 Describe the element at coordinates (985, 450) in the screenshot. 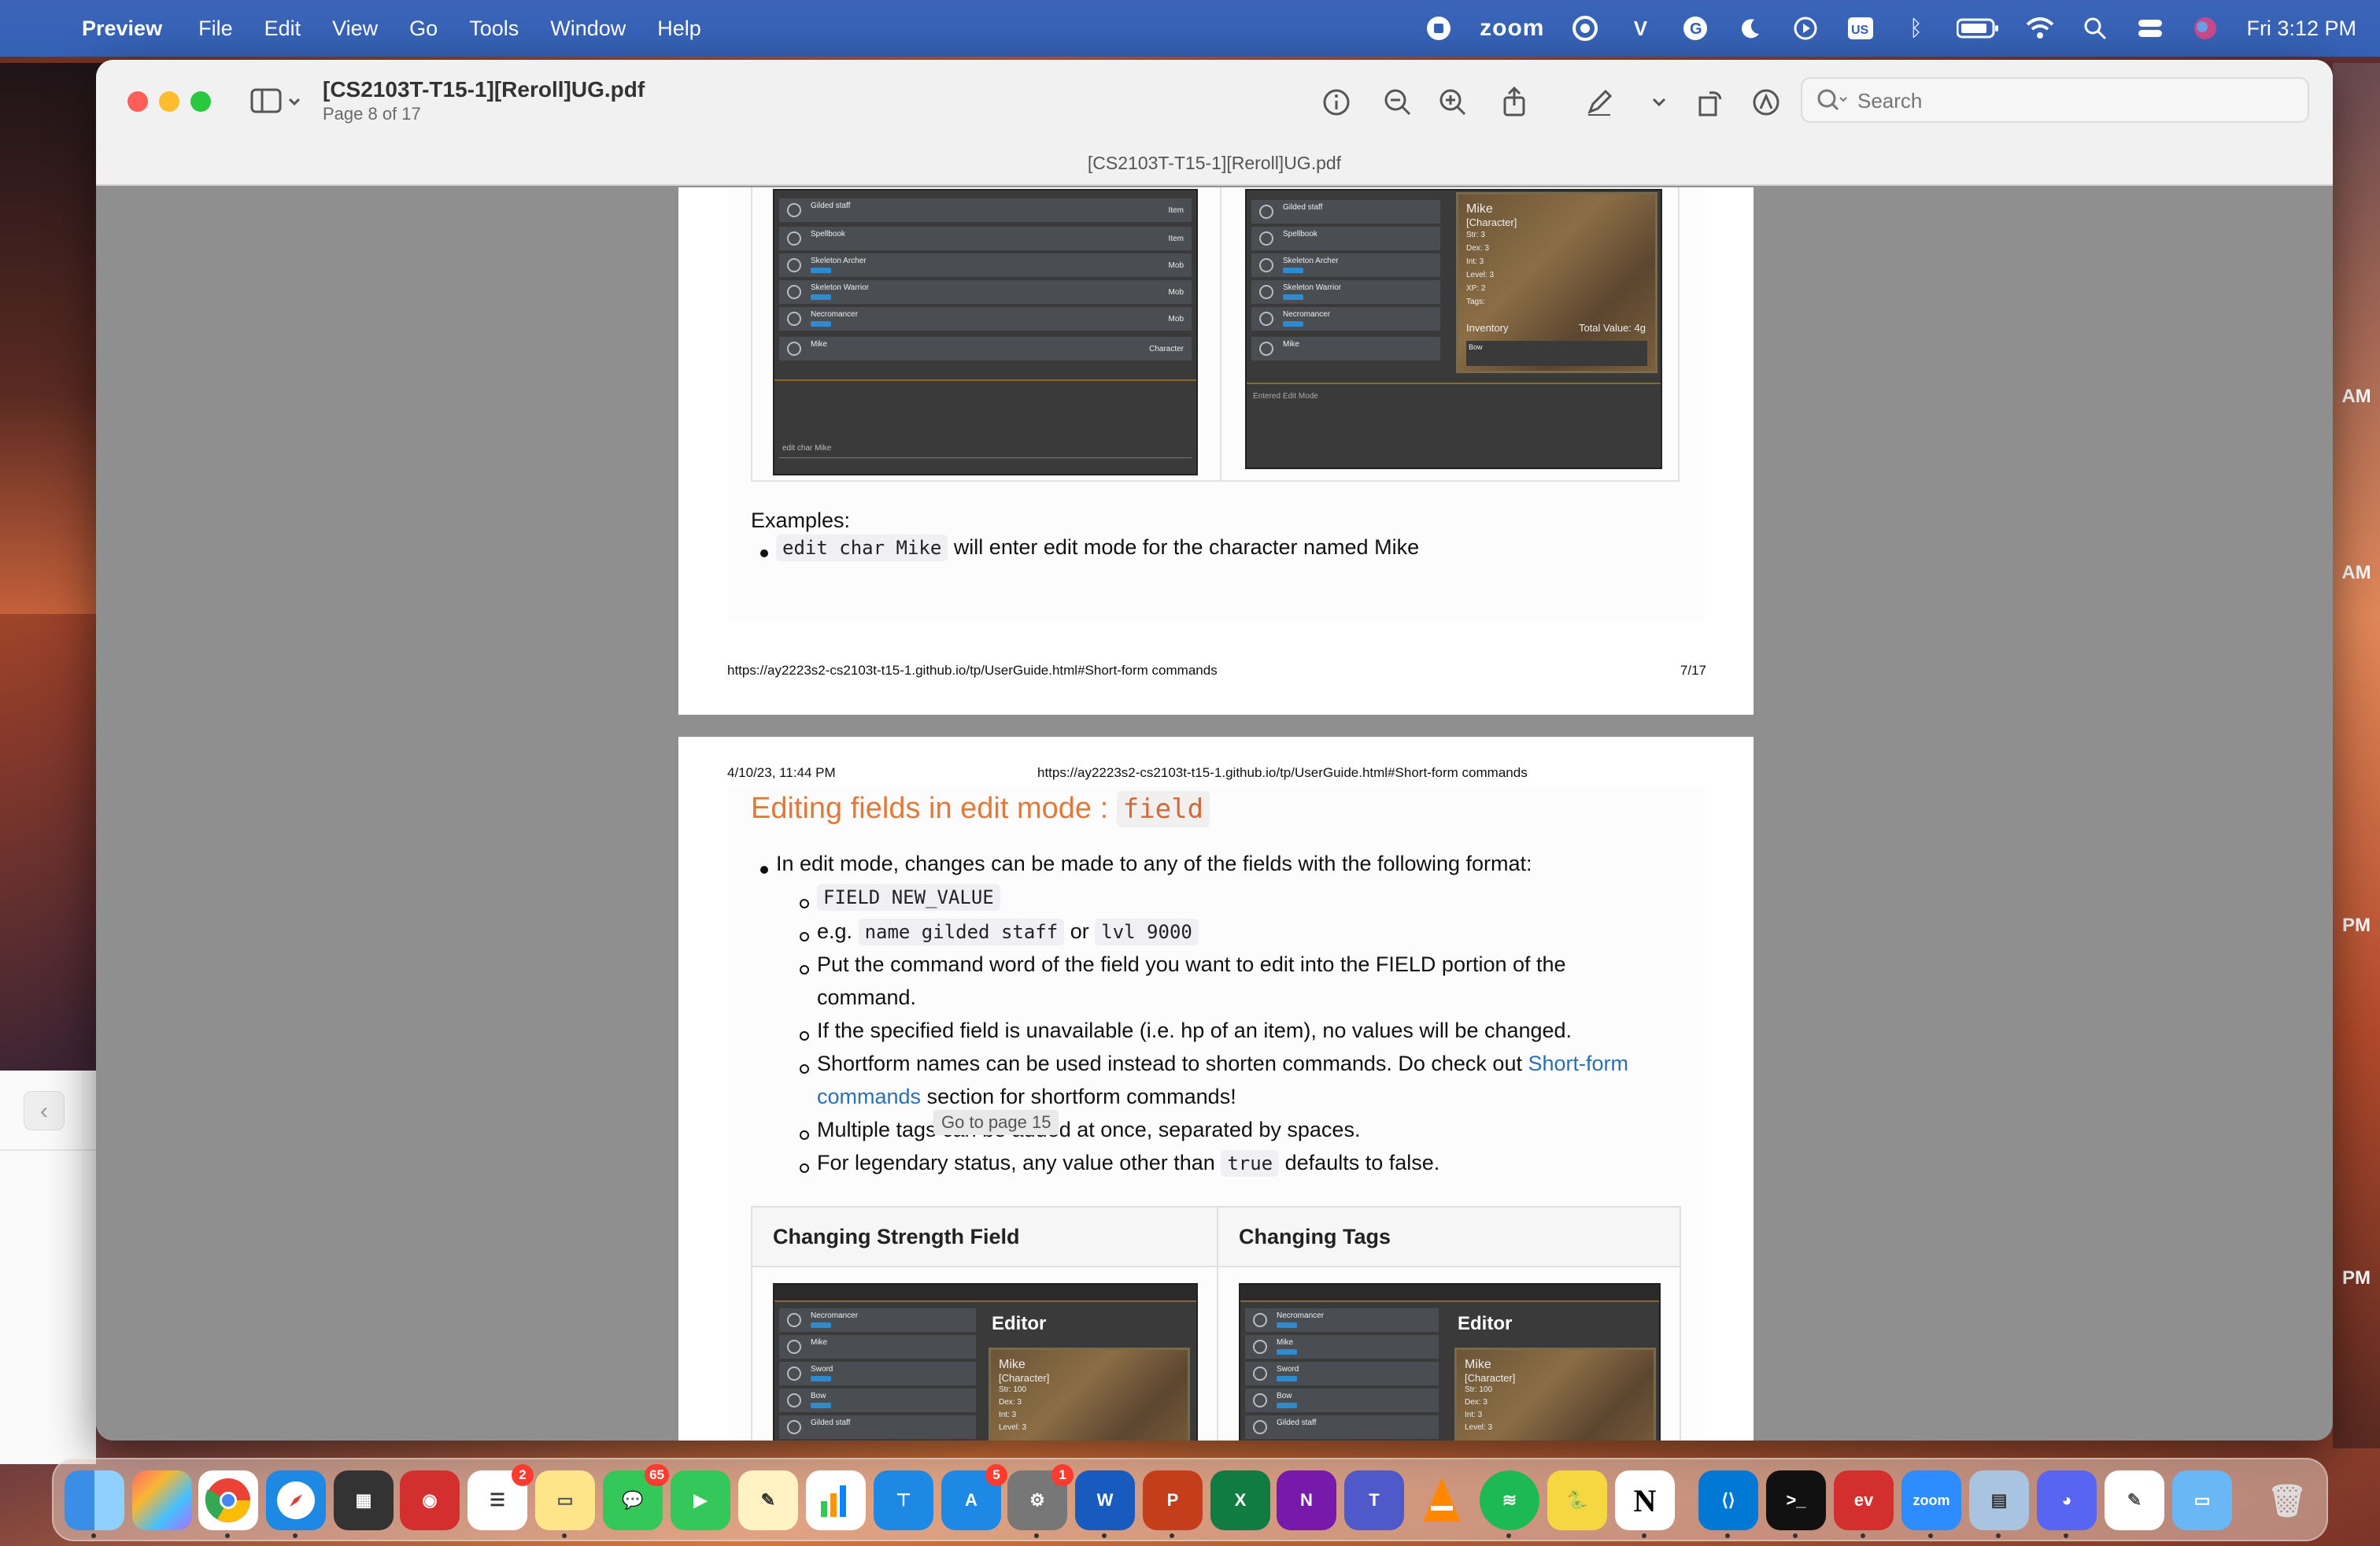

I see `command-input-preview: edit char Mike` at that location.